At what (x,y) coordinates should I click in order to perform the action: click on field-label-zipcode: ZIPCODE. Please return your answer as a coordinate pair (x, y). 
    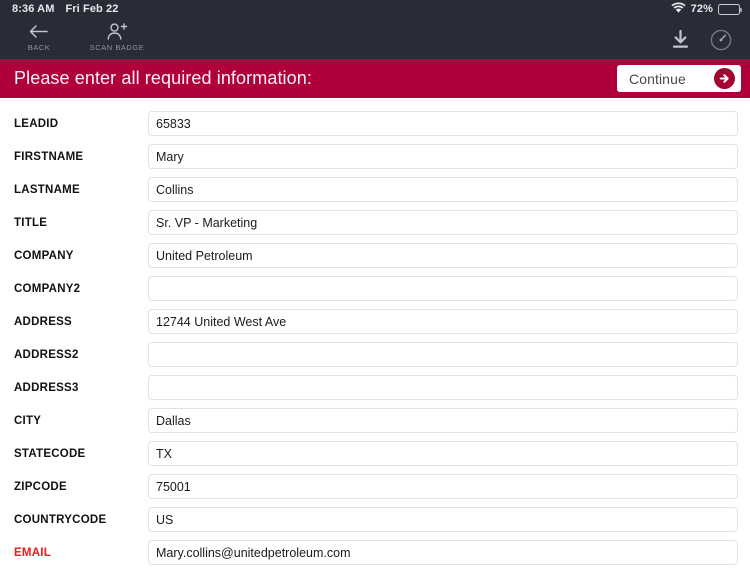
    Looking at the image, I should click on (40, 486).